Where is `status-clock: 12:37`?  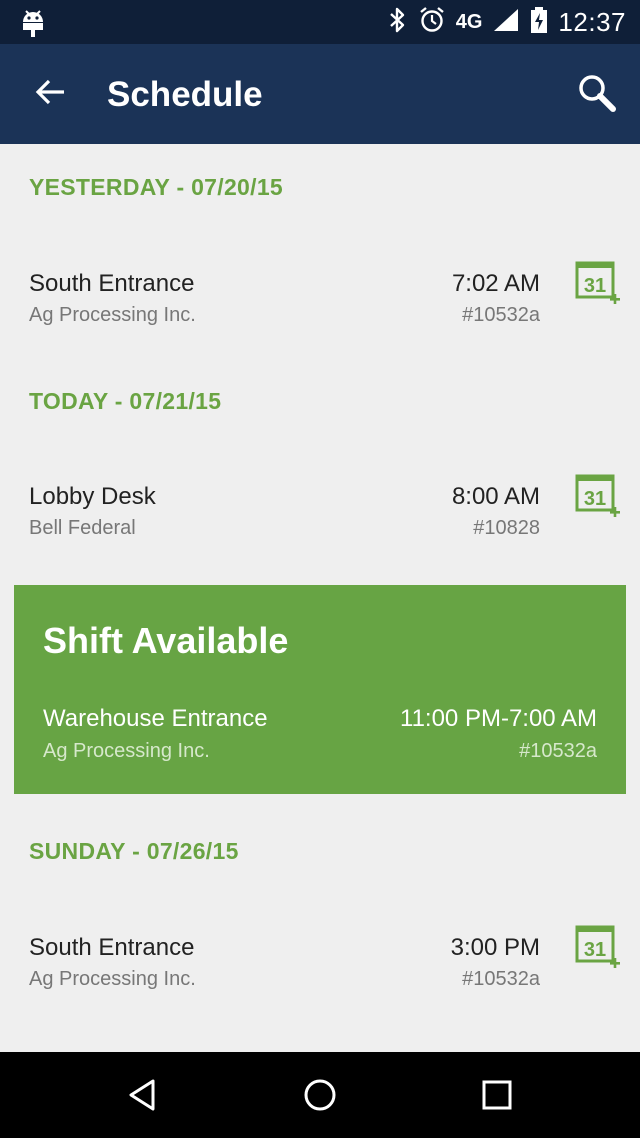 status-clock: 12:37 is located at coordinates (592, 21).